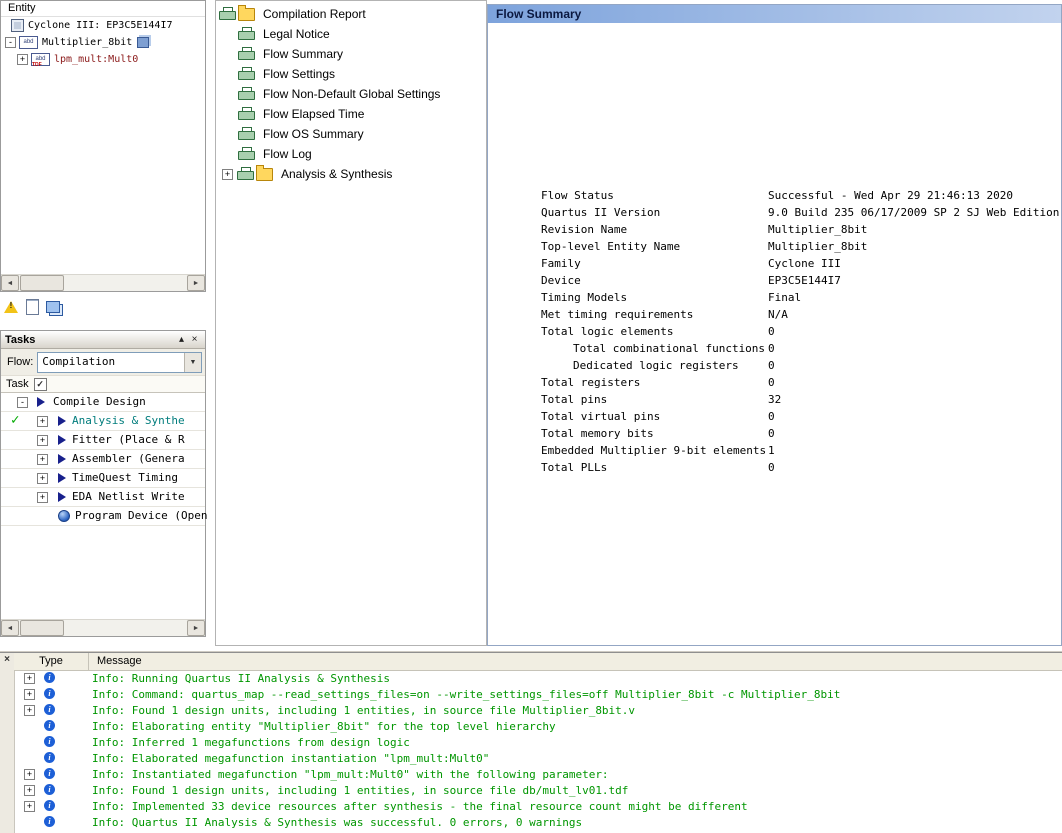 The image size is (1062, 833). I want to click on entity-label: Multiplier_8bit, so click(87, 42).